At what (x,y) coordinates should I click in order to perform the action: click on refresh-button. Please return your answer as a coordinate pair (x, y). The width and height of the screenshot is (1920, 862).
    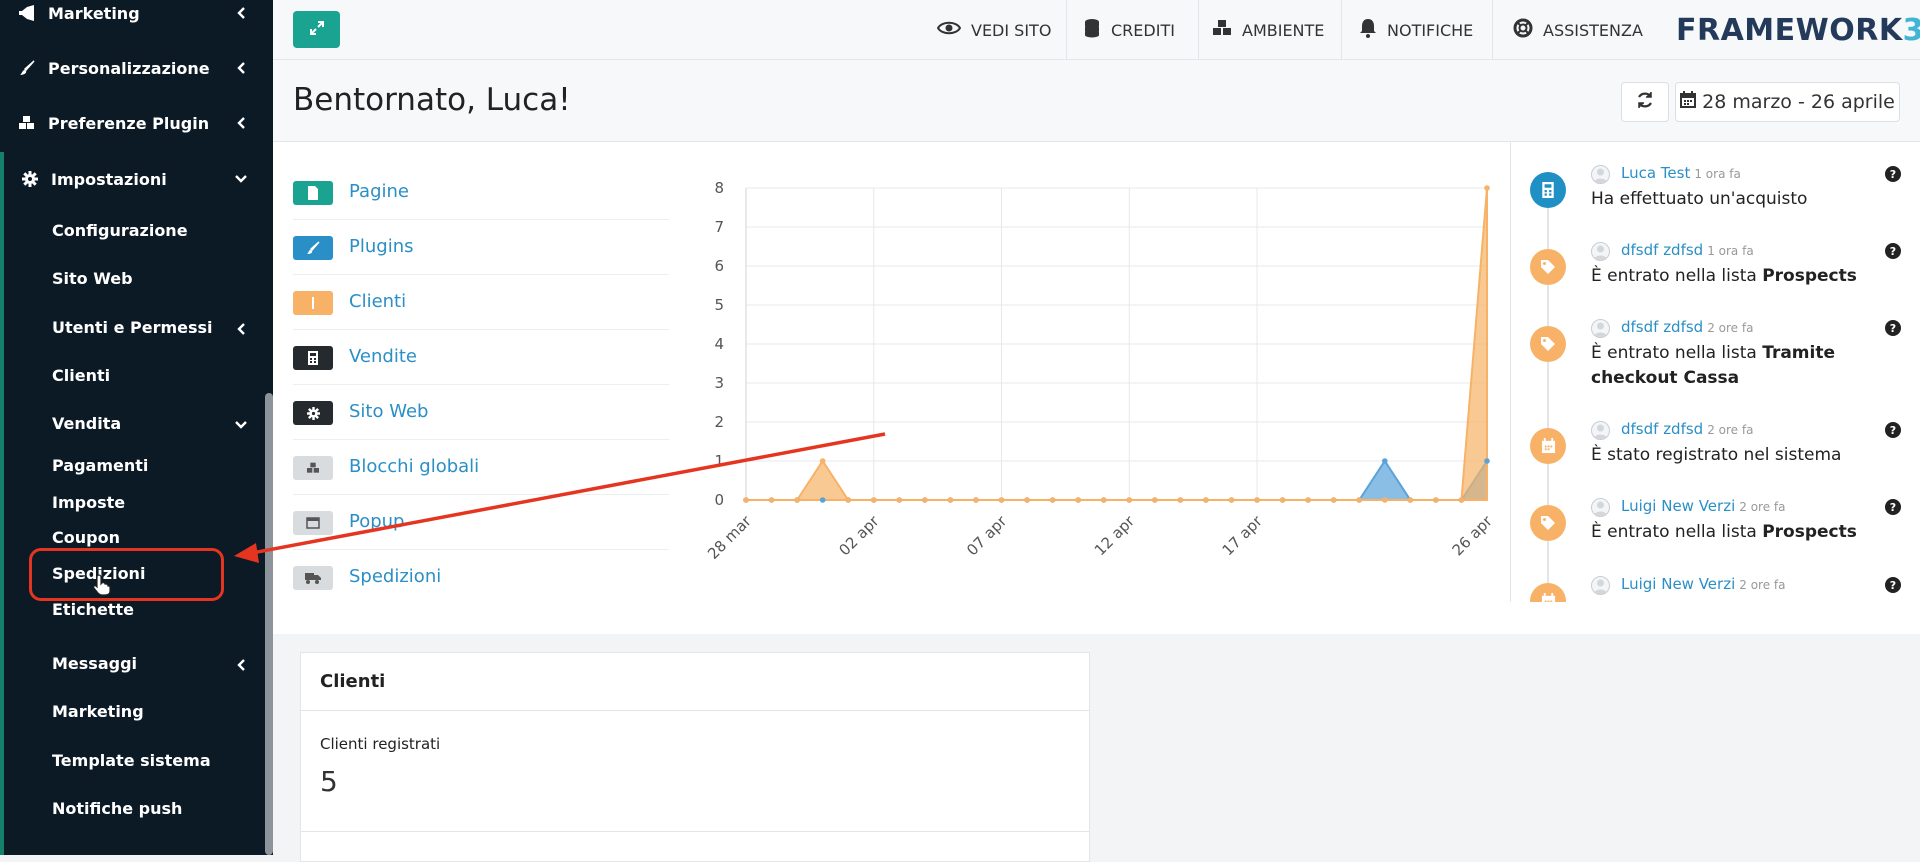
    Looking at the image, I should click on (1645, 102).